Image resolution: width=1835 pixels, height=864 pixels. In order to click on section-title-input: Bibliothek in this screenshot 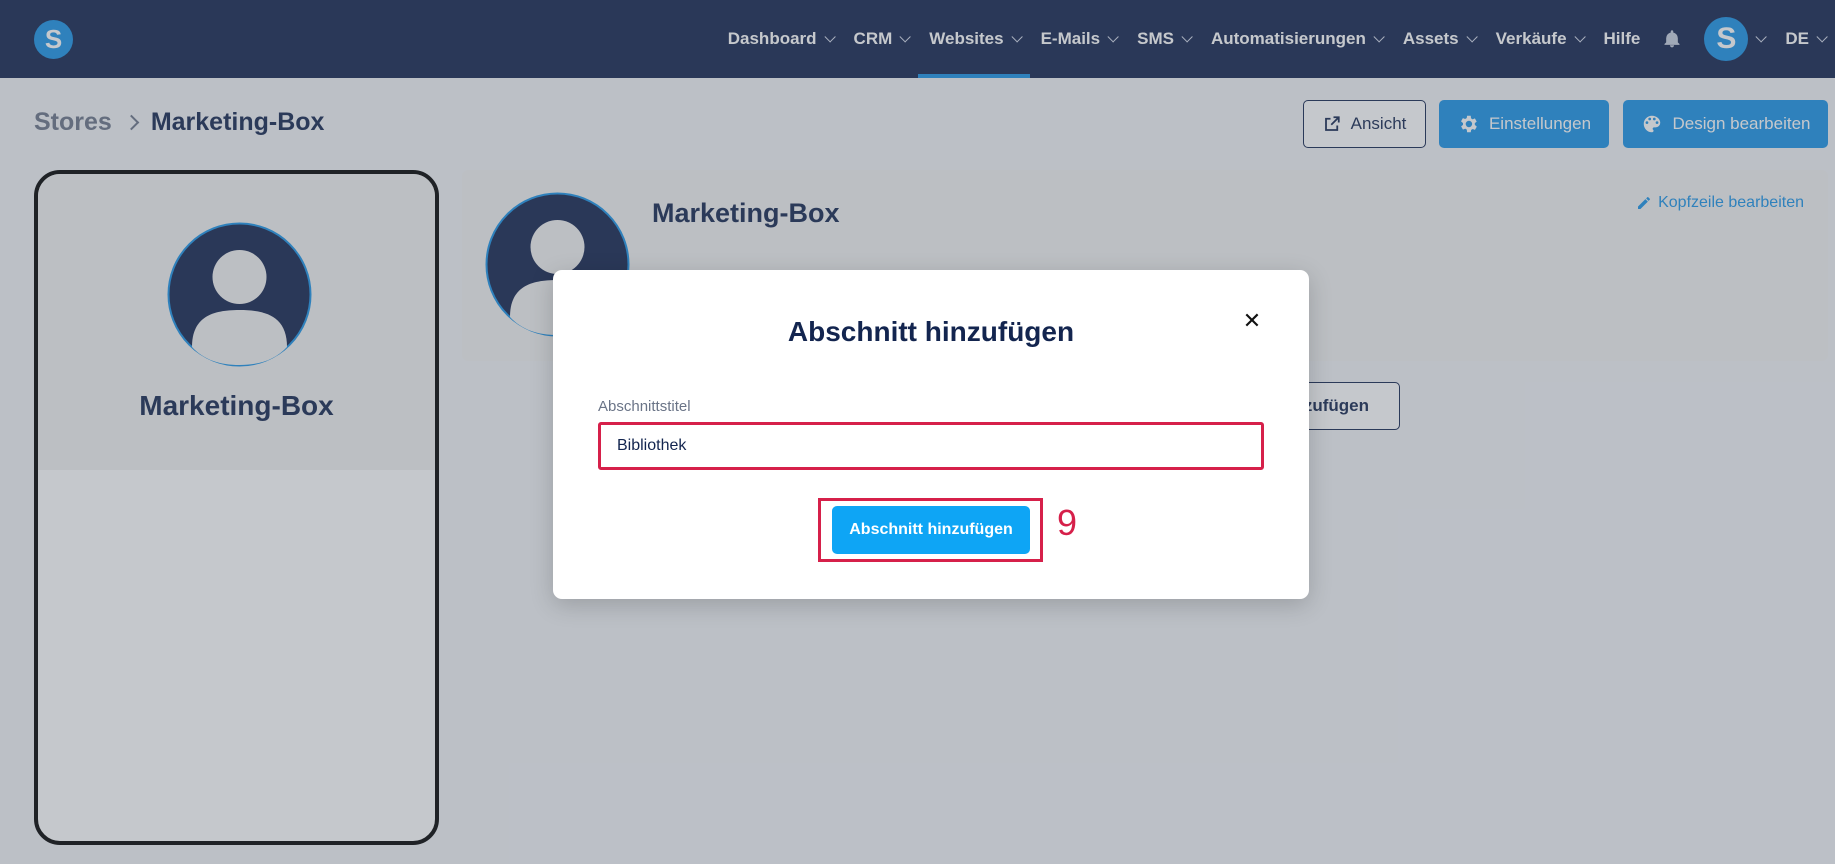, I will do `click(931, 446)`.